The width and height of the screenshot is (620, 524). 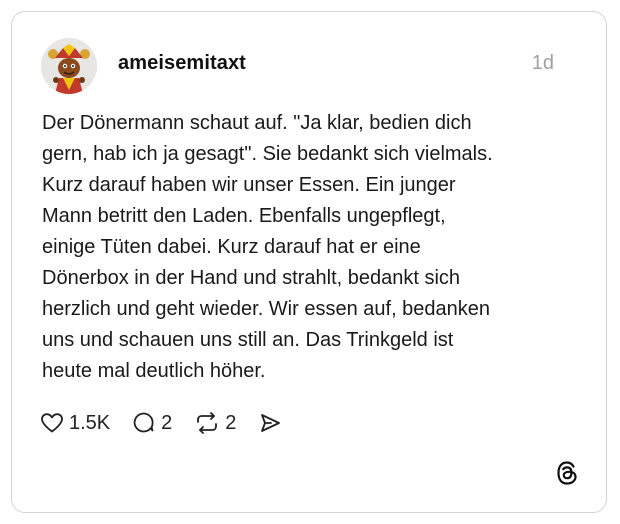 I want to click on repost-count: 2, so click(x=231, y=422).